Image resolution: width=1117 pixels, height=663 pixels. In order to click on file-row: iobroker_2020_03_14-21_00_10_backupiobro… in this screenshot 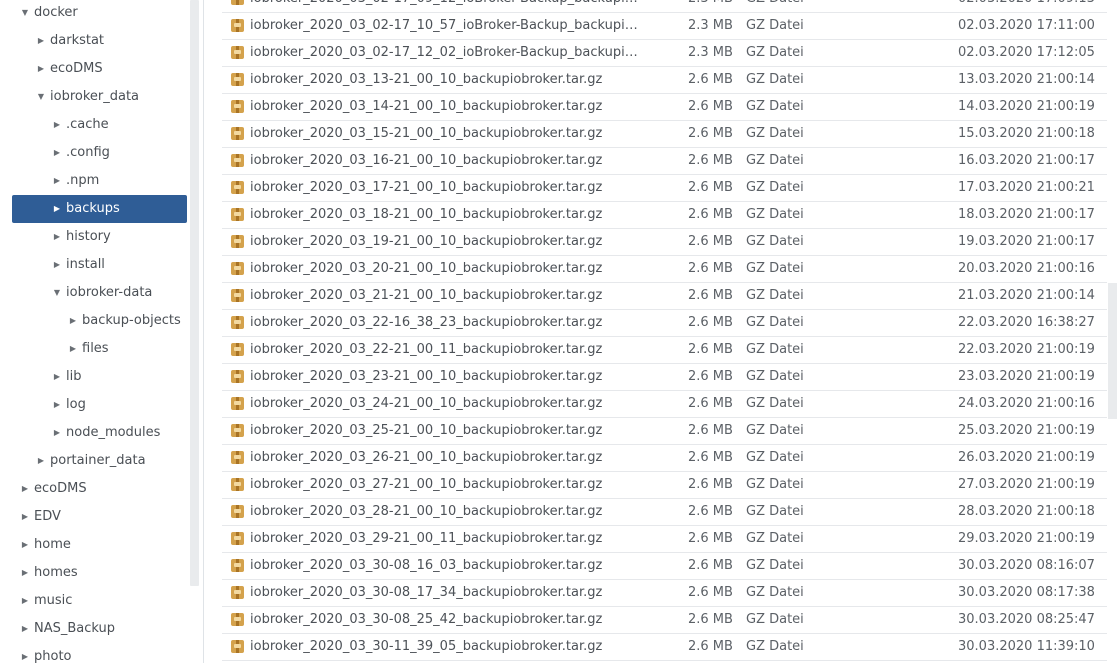, I will do `click(664, 107)`.